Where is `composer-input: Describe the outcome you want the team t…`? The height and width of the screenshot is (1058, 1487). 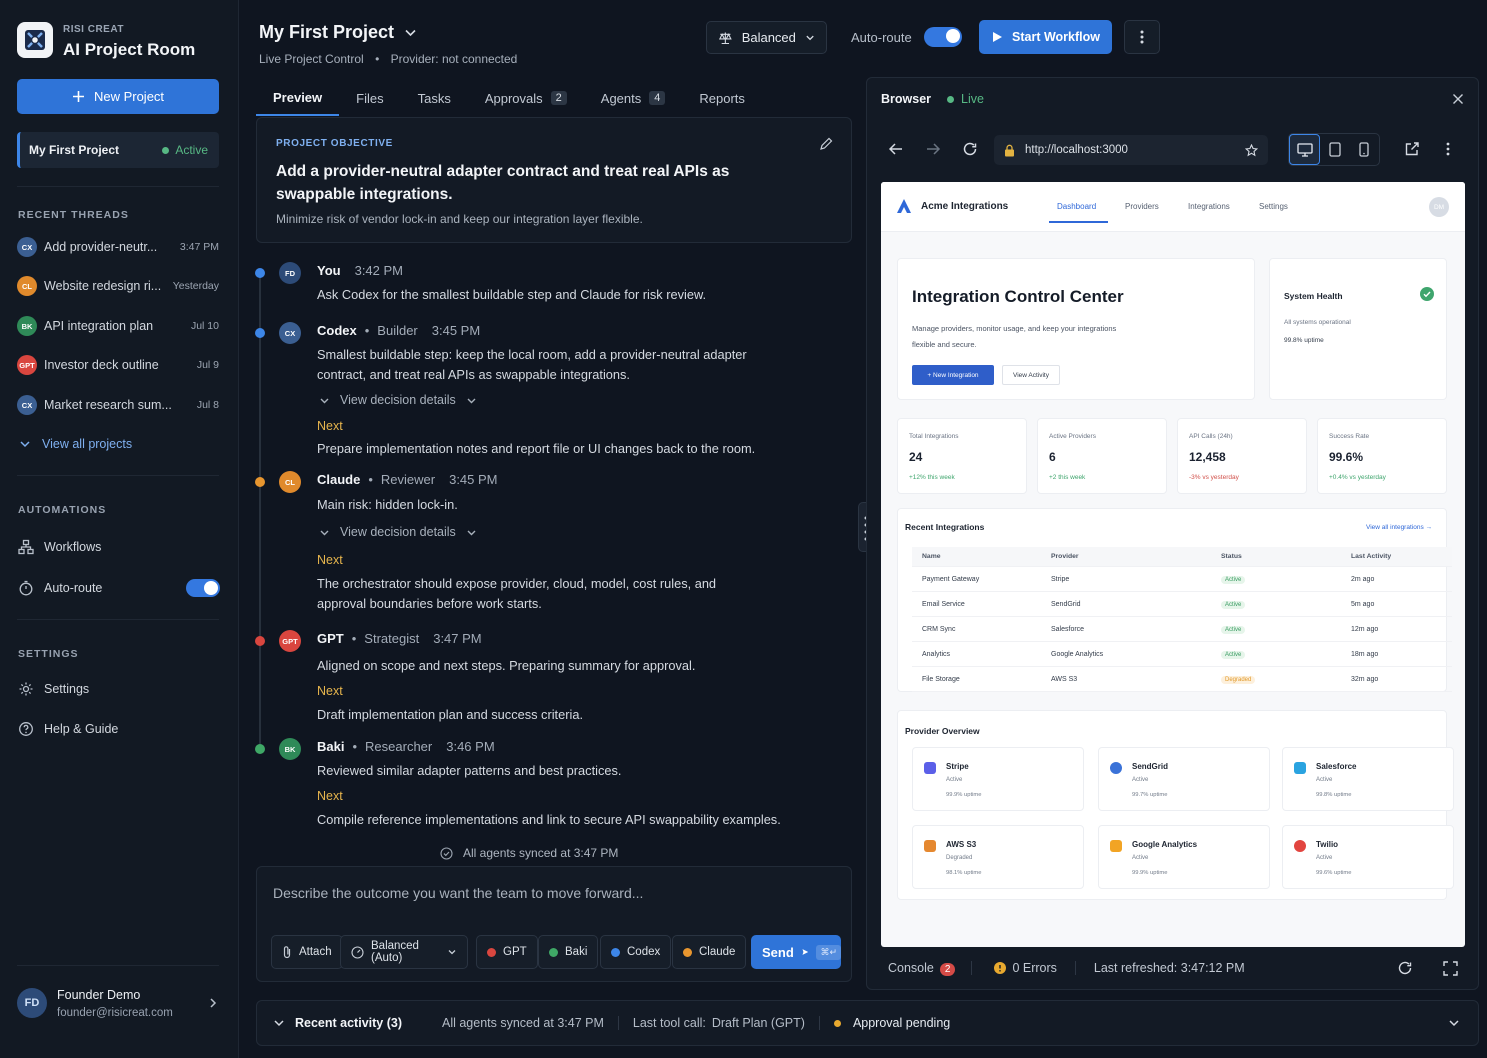
composer-input: Describe the outcome you want the team t… is located at coordinates (458, 893).